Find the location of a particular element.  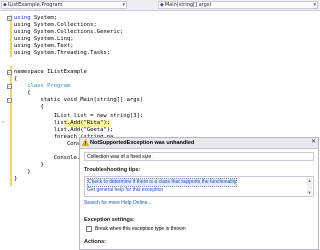

code-line: list.Add("Geeta"); is located at coordinates (64, 130).